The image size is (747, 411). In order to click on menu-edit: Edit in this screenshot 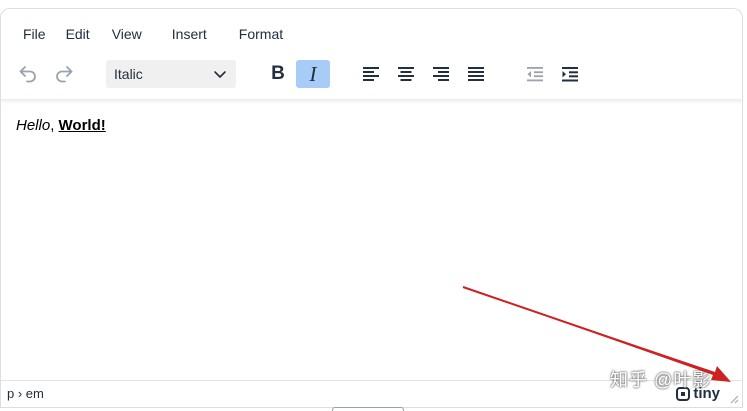, I will do `click(78, 35)`.